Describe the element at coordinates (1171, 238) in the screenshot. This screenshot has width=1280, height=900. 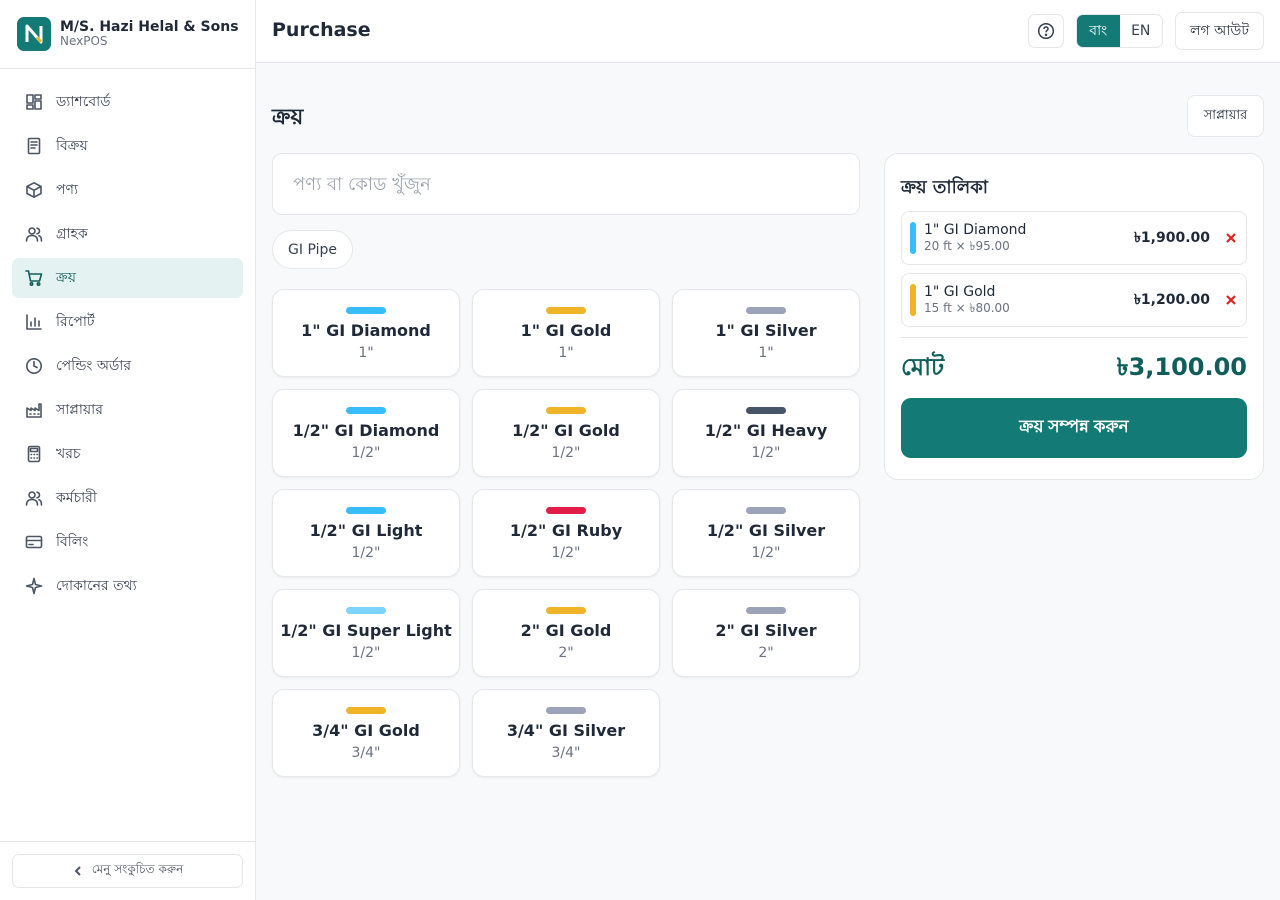
I see `item-amount: ৳1,900.00` at that location.